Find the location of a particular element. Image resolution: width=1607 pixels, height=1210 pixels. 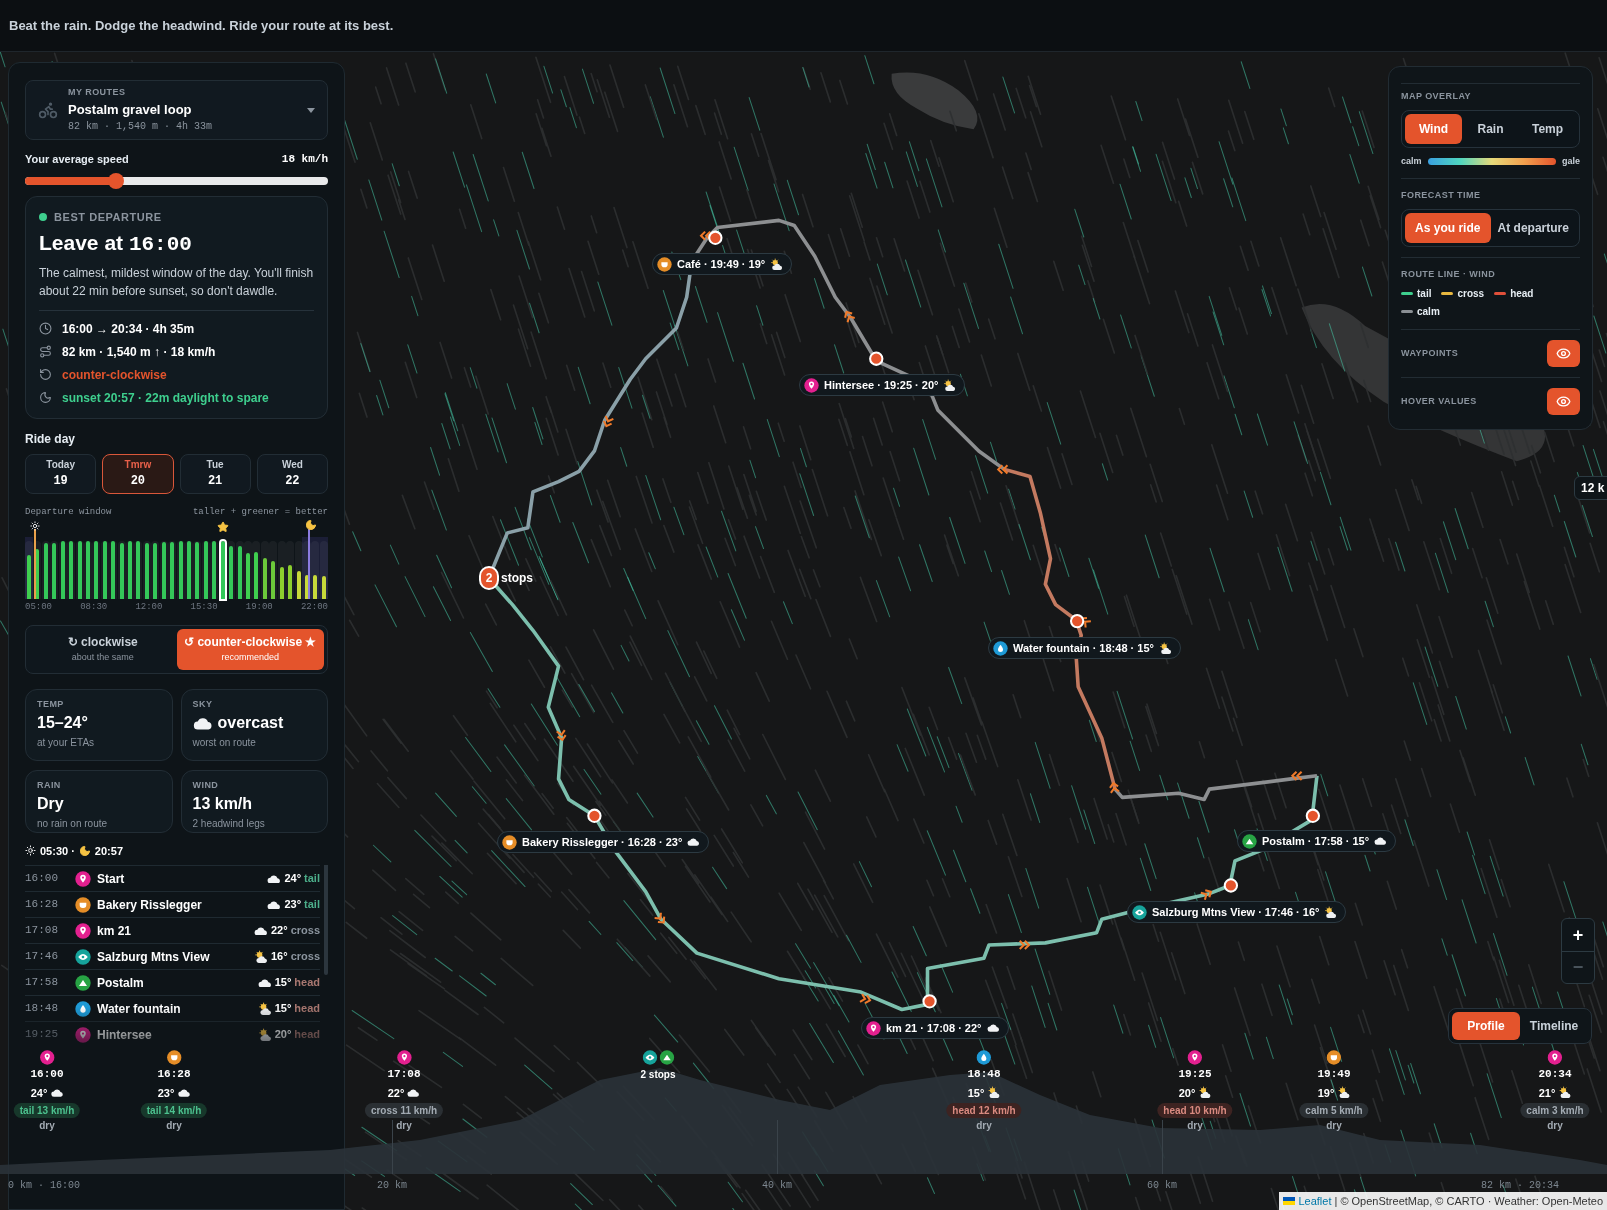

overlay-tab: Temp is located at coordinates (1547, 128).